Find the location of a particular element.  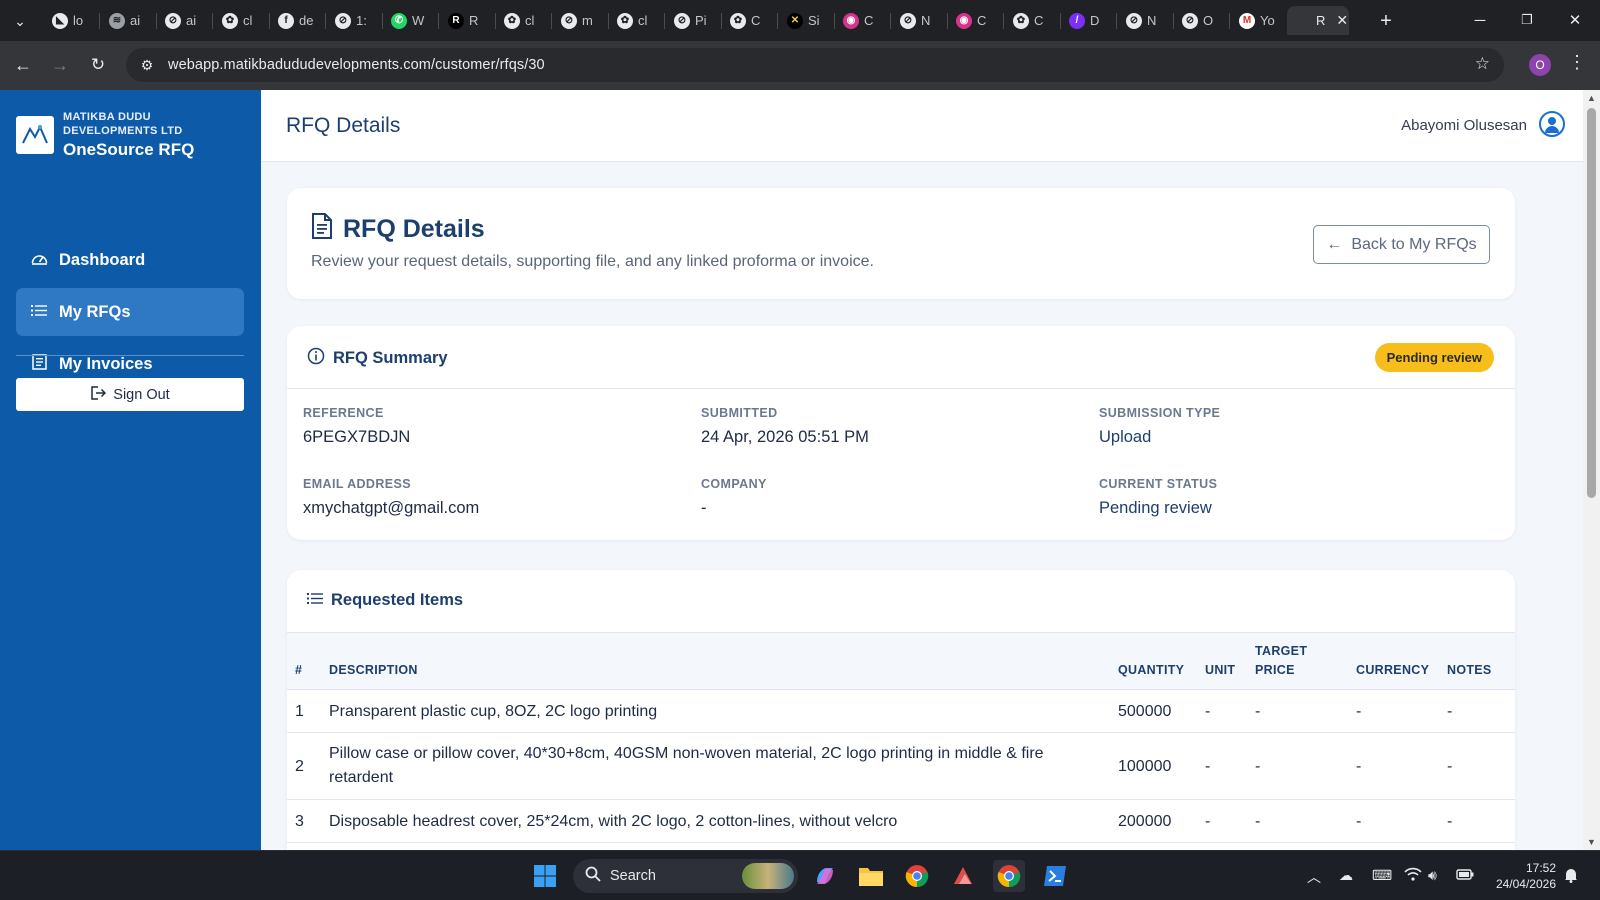

windows-start-icon is located at coordinates (545, 876).